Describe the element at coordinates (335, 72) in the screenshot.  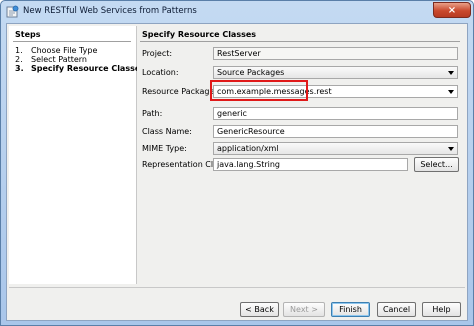
I see `location-dropdown: Source Packages` at that location.